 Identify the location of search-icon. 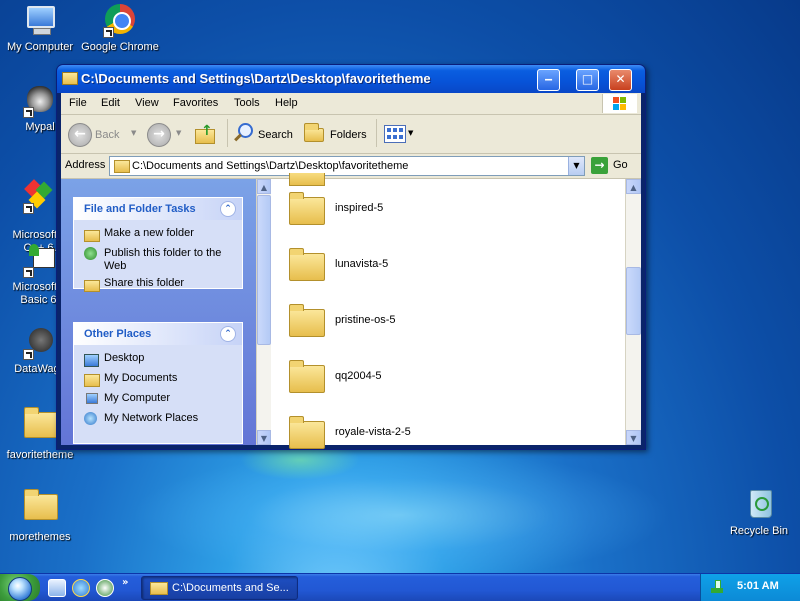
(243, 133).